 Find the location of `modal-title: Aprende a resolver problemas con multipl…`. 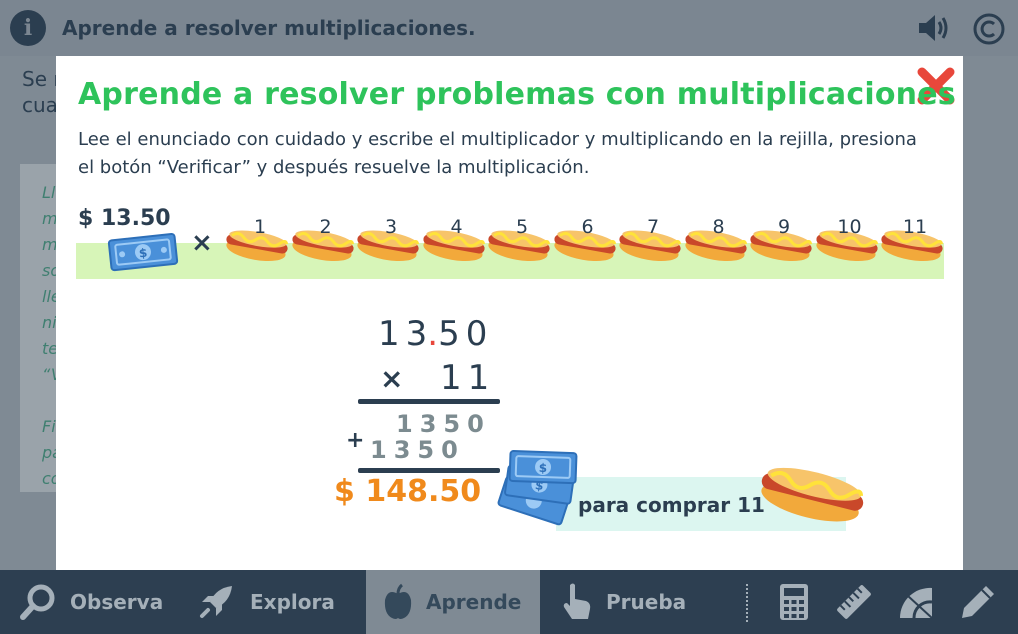

modal-title: Aprende a resolver problemas con multipl… is located at coordinates (517, 94).